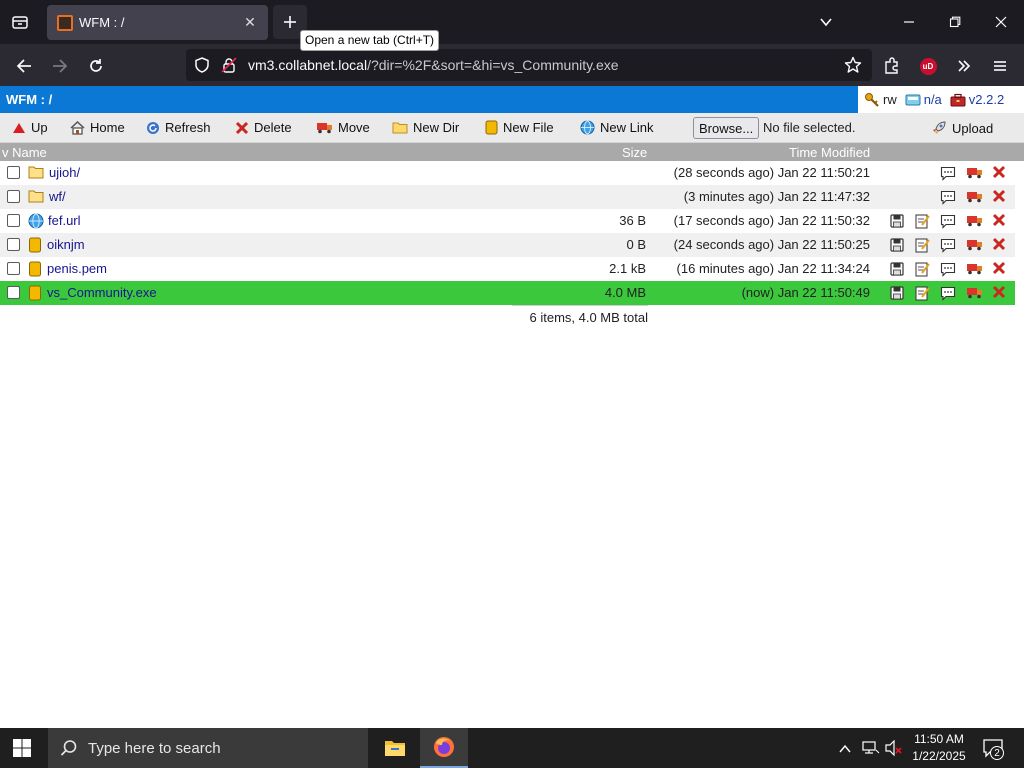 The image size is (1024, 768). Describe the element at coordinates (64, 172) in the screenshot. I see `file-name-link: ujioh/` at that location.